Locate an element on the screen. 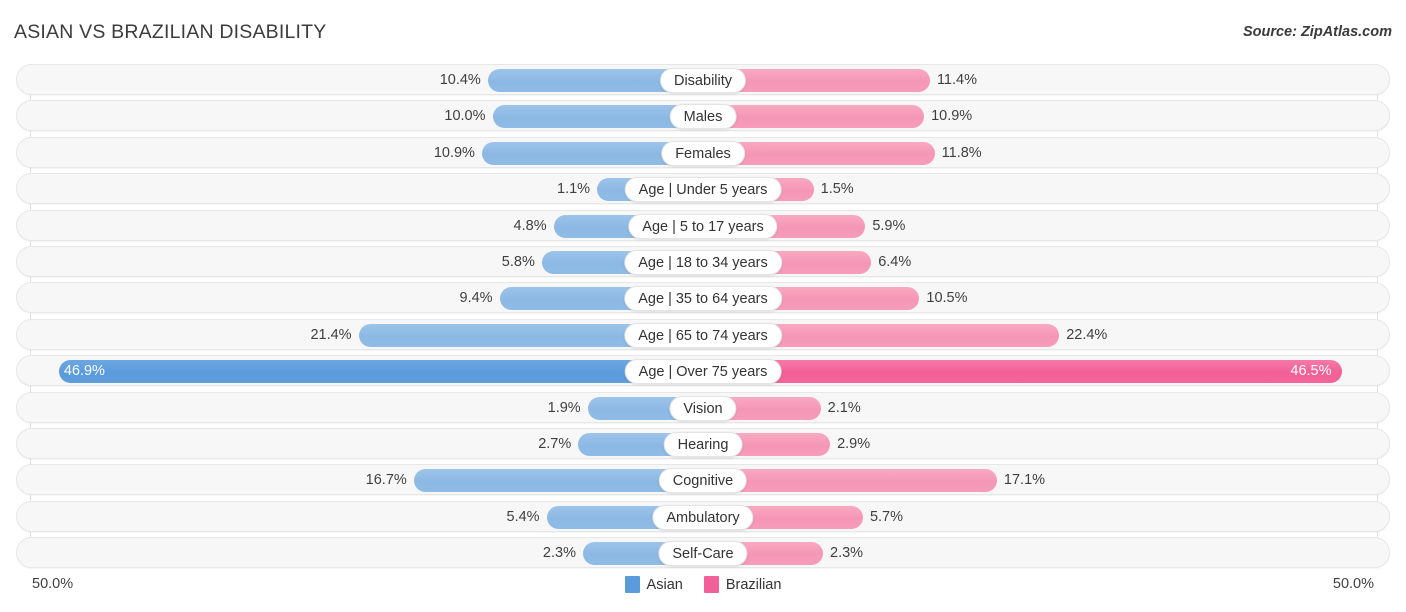 This screenshot has width=1406, height=612. table-row: 10.4% 11.4% Disability is located at coordinates (703, 79).